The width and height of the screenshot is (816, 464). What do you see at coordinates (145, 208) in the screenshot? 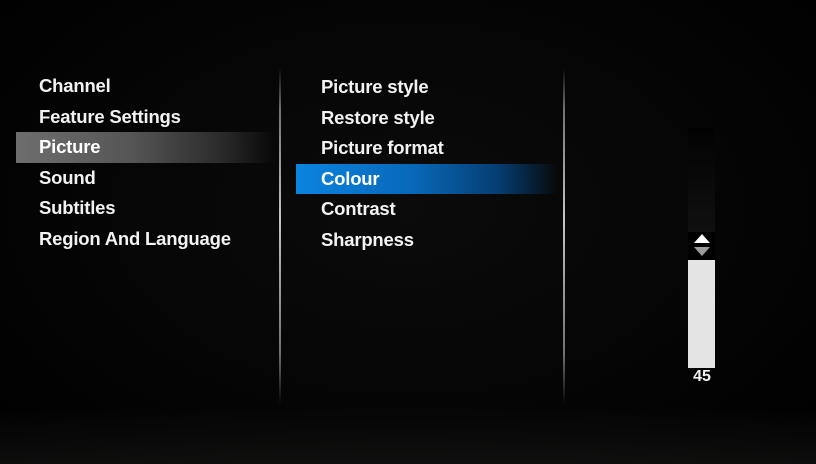
I see `menu-item-subtitles: Subtitles` at bounding box center [145, 208].